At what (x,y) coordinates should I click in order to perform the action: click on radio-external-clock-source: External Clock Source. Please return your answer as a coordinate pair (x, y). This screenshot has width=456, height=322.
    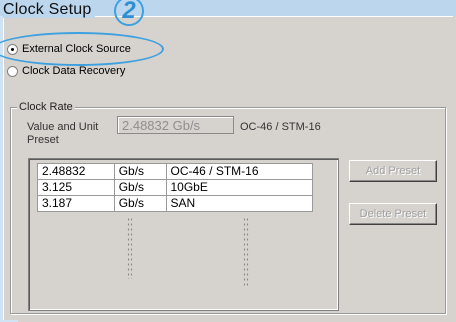
    Looking at the image, I should click on (69, 49).